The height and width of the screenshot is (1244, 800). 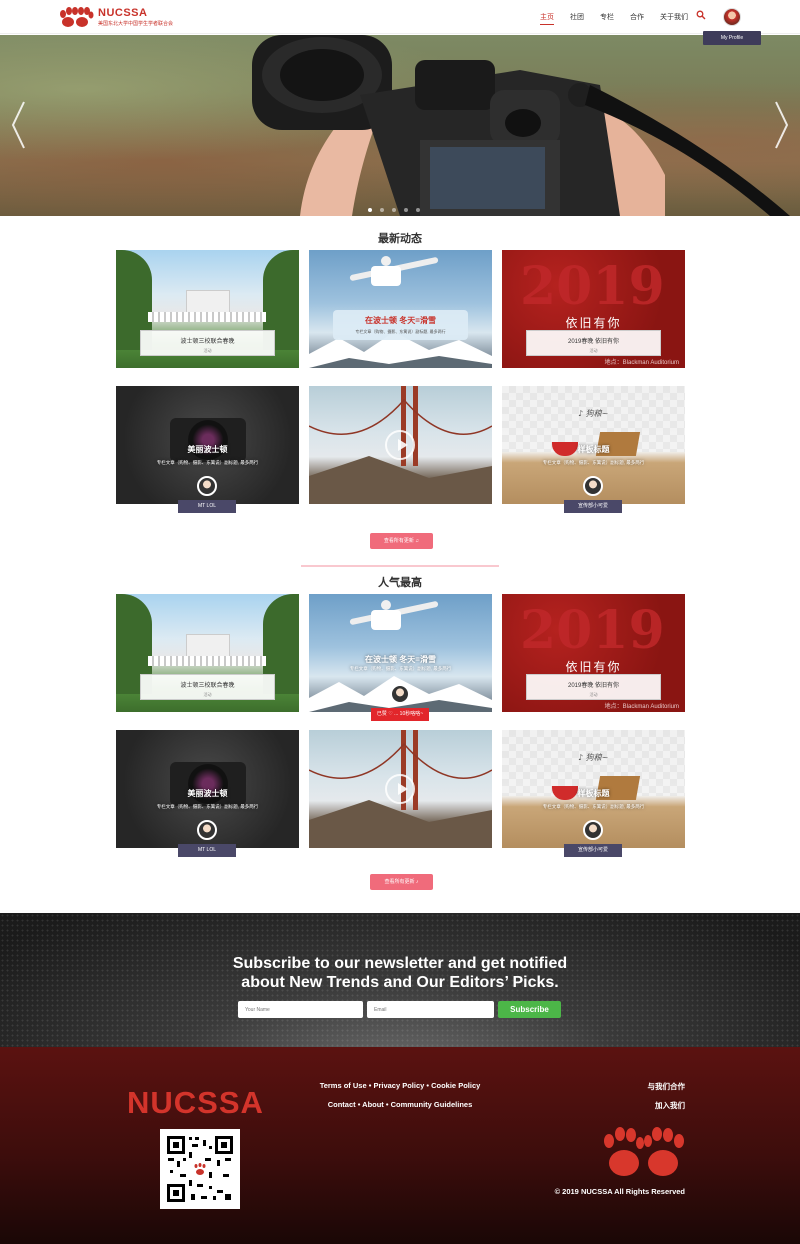 What do you see at coordinates (547, 18) in the screenshot?
I see `nav-item-home: 主页` at bounding box center [547, 18].